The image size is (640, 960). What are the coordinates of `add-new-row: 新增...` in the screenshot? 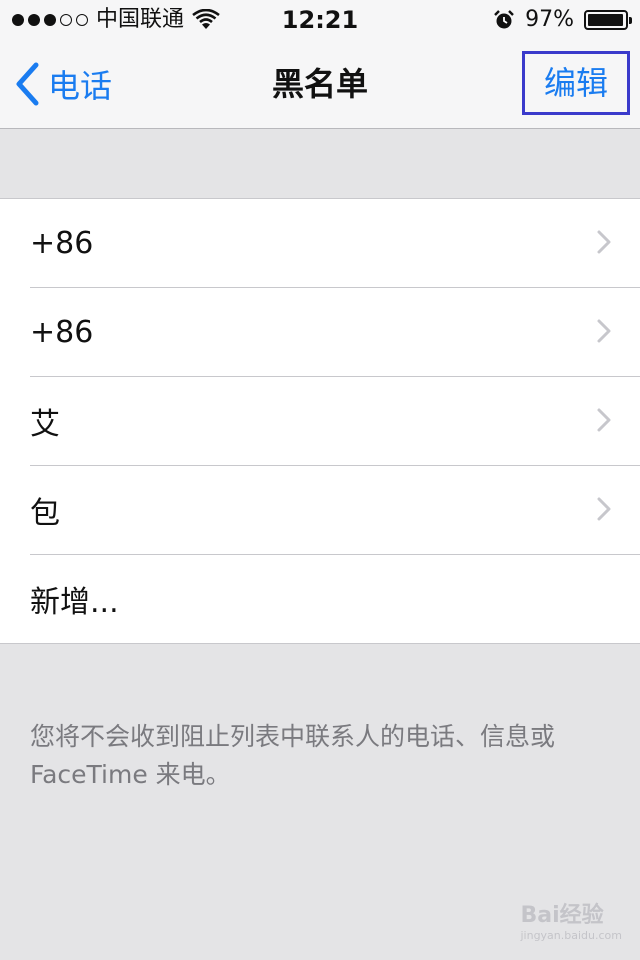 It's located at (335, 599).